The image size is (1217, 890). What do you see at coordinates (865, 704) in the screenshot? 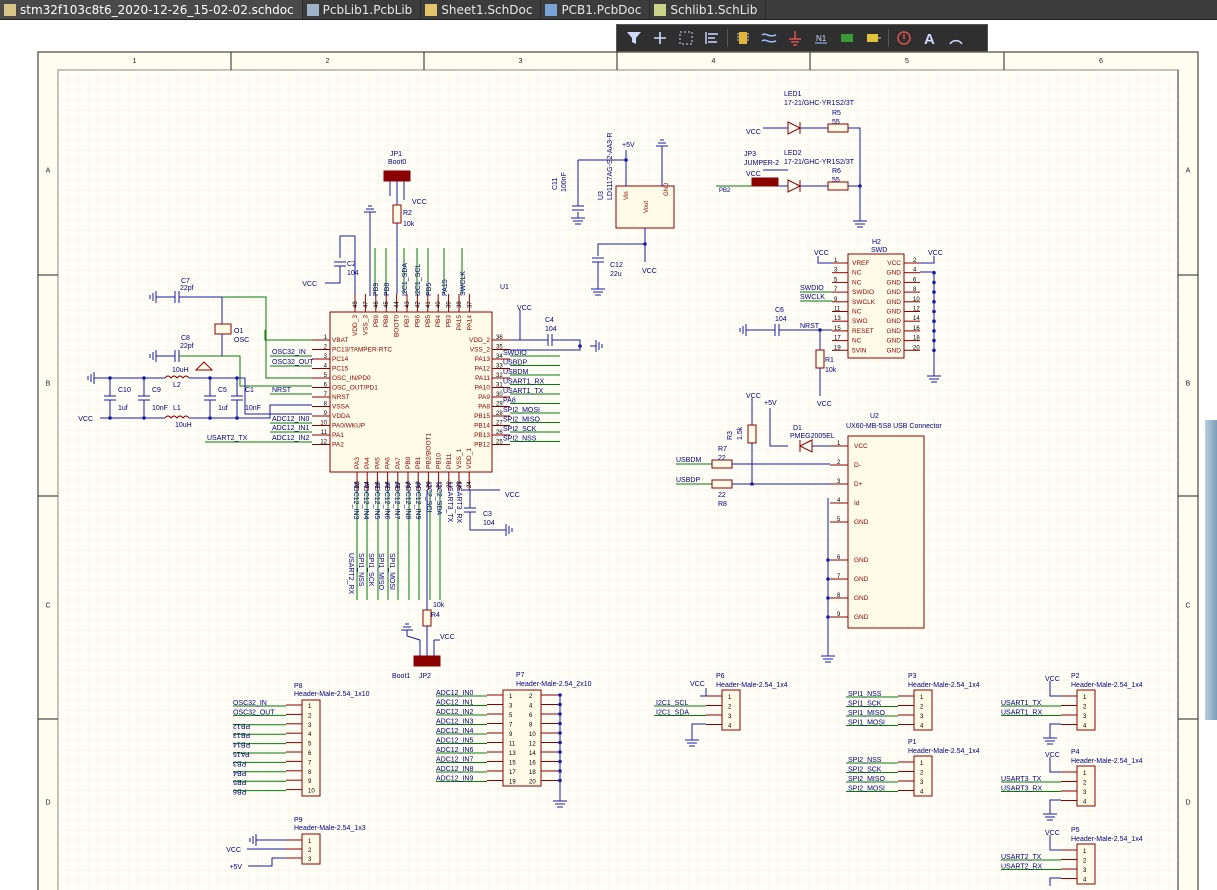
I see `net-label: SPI1_SCK` at bounding box center [865, 704].